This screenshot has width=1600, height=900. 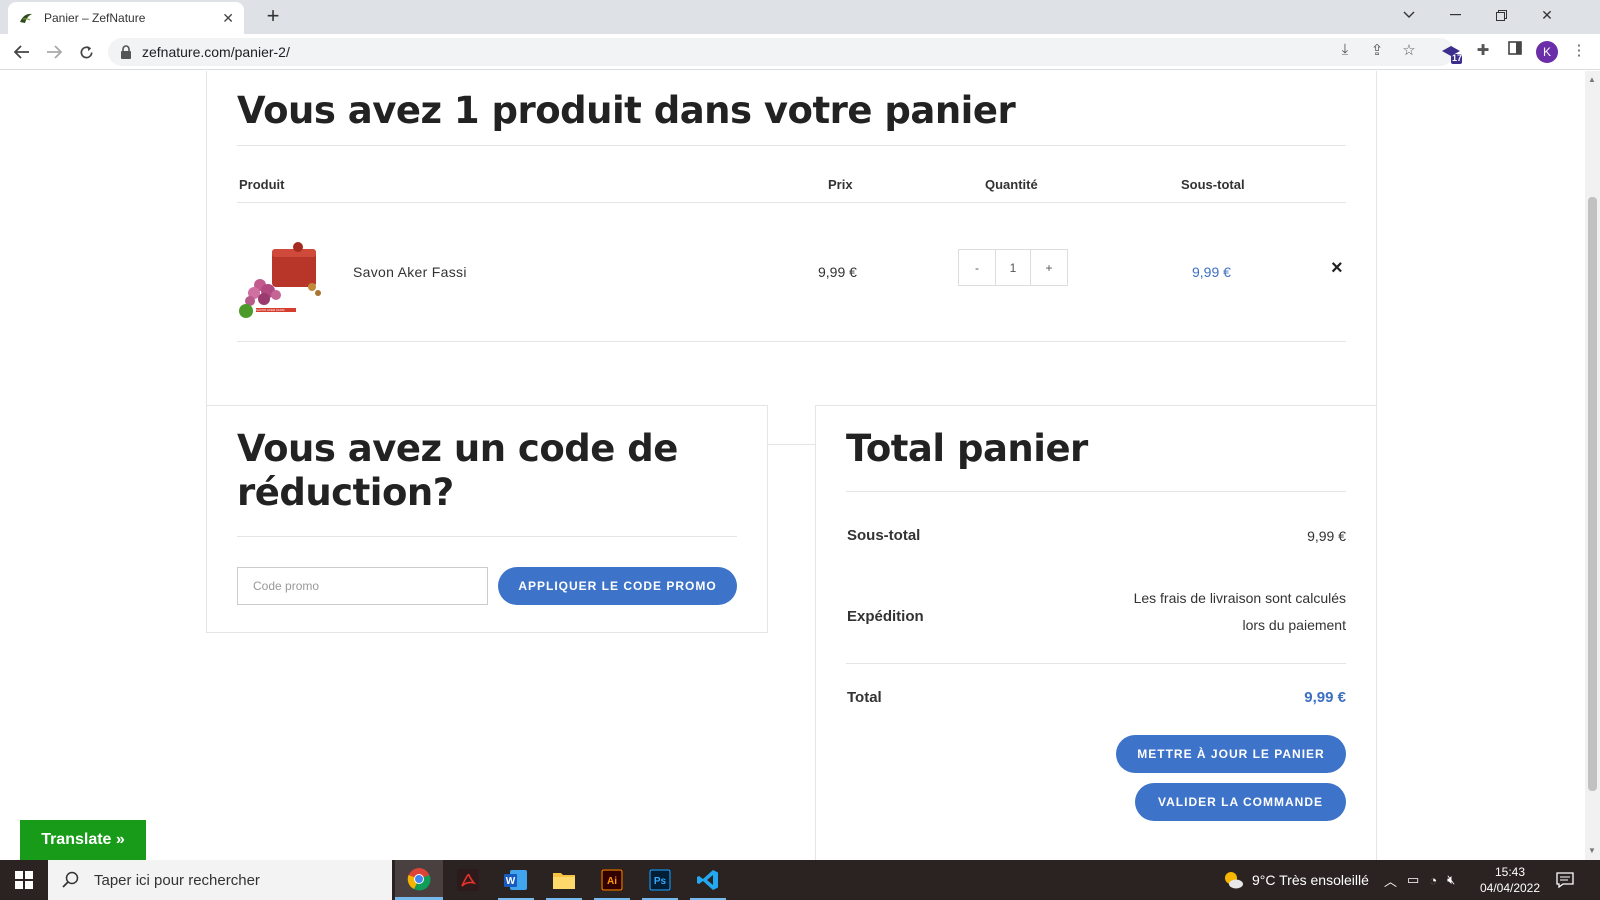 What do you see at coordinates (1310, 880) in the screenshot?
I see `weather-text: 9°C Très ensoleillé` at bounding box center [1310, 880].